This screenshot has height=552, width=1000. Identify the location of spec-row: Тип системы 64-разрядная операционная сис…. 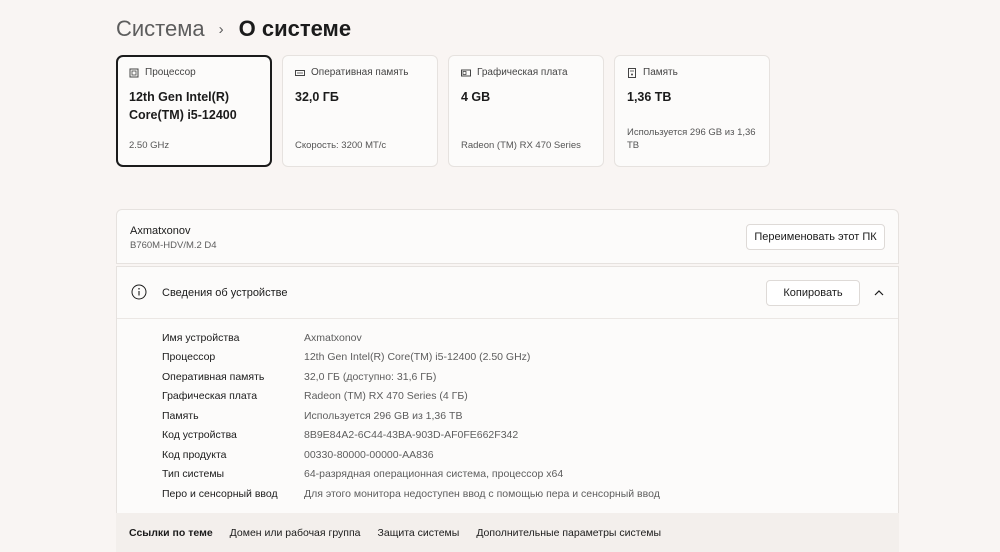
(411, 475).